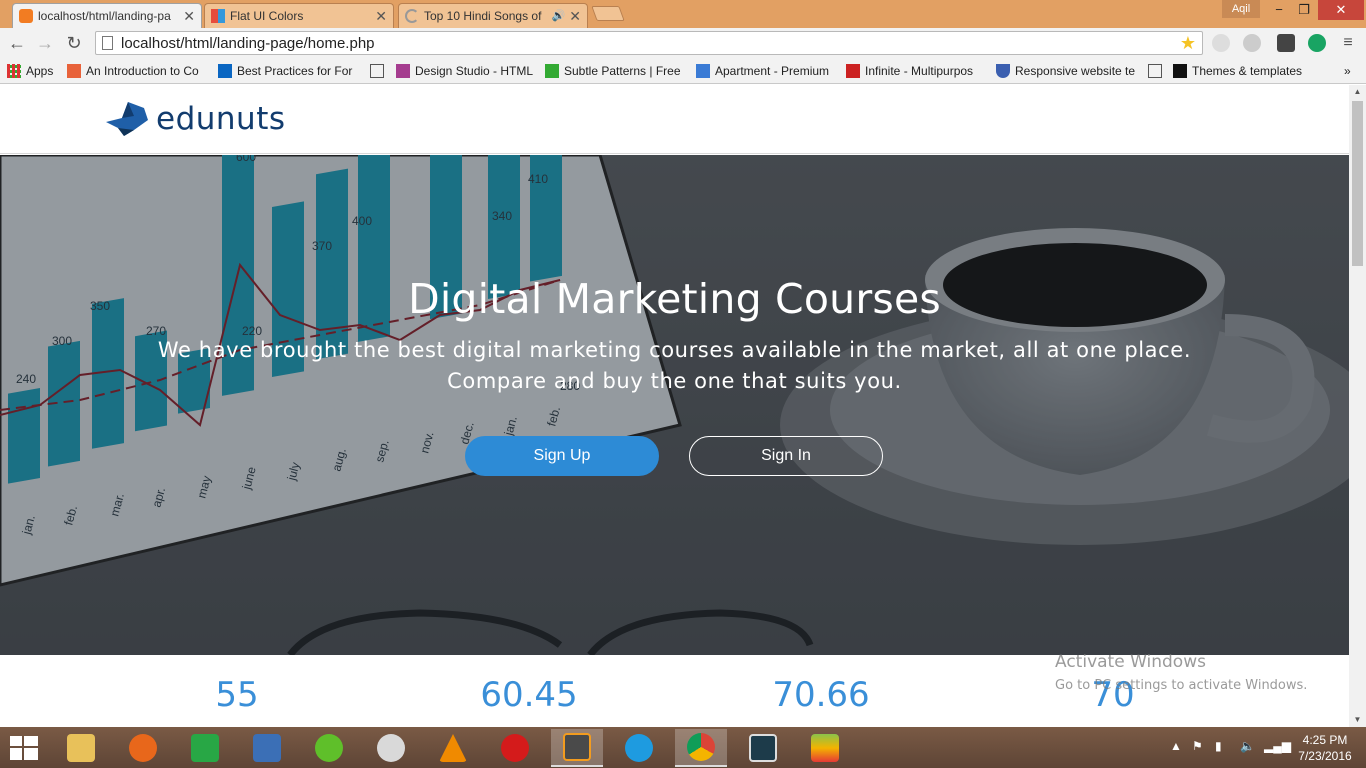  What do you see at coordinates (267, 16) in the screenshot?
I see `tab-title: Flat UI Colors` at bounding box center [267, 16].